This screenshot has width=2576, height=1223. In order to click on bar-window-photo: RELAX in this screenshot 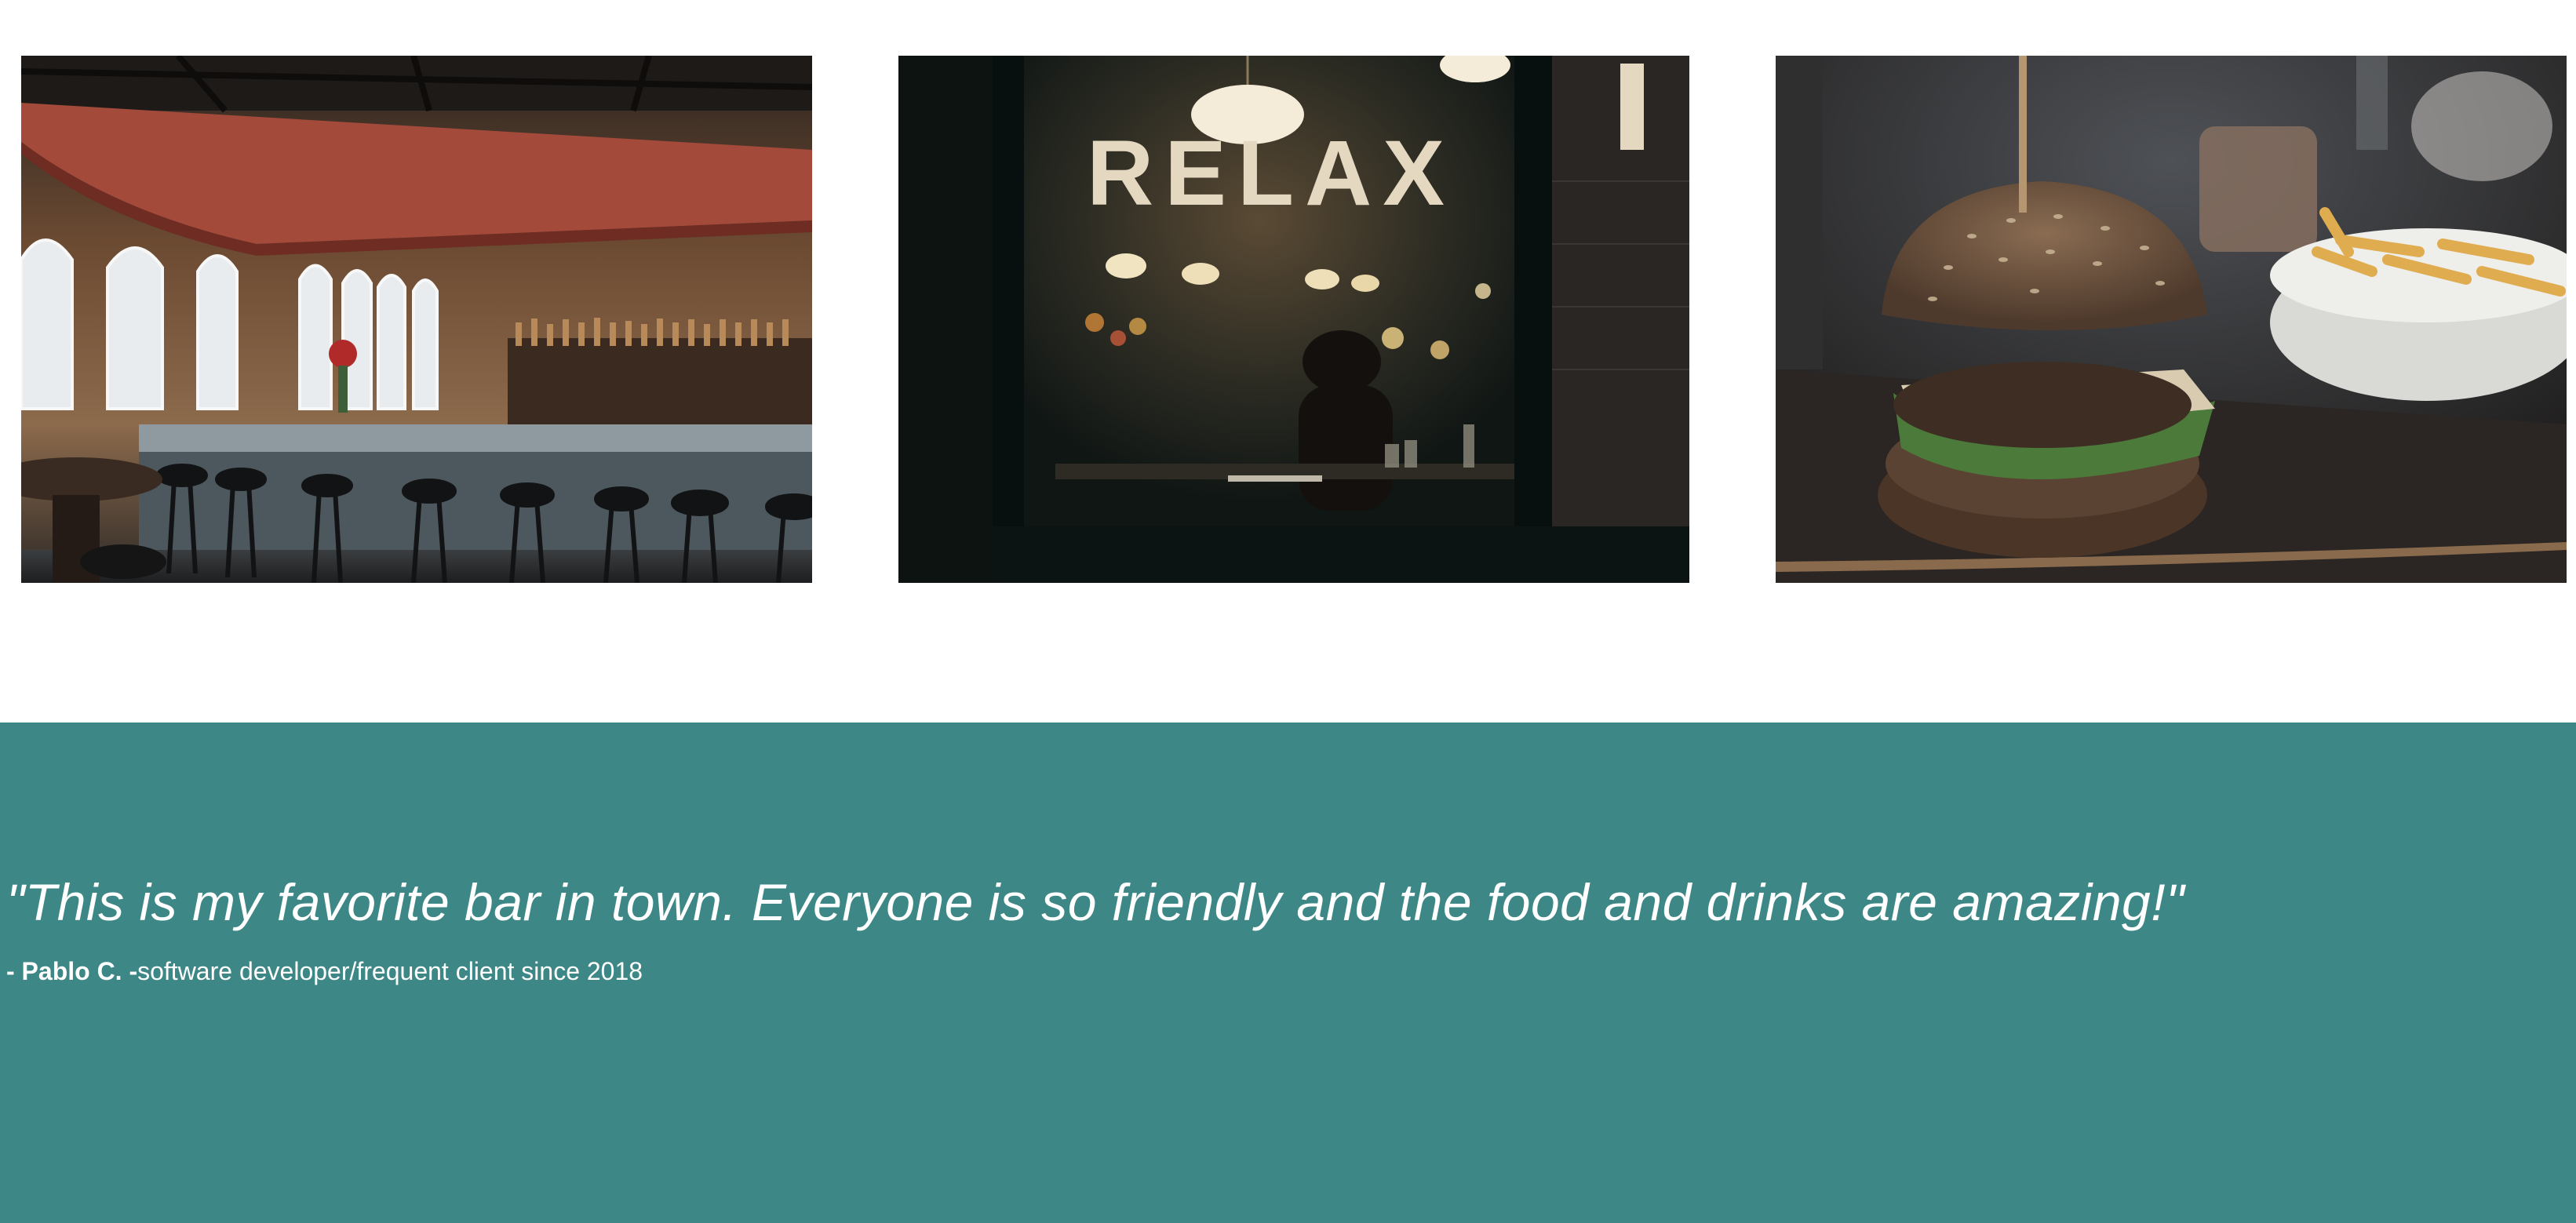, I will do `click(1293, 319)`.